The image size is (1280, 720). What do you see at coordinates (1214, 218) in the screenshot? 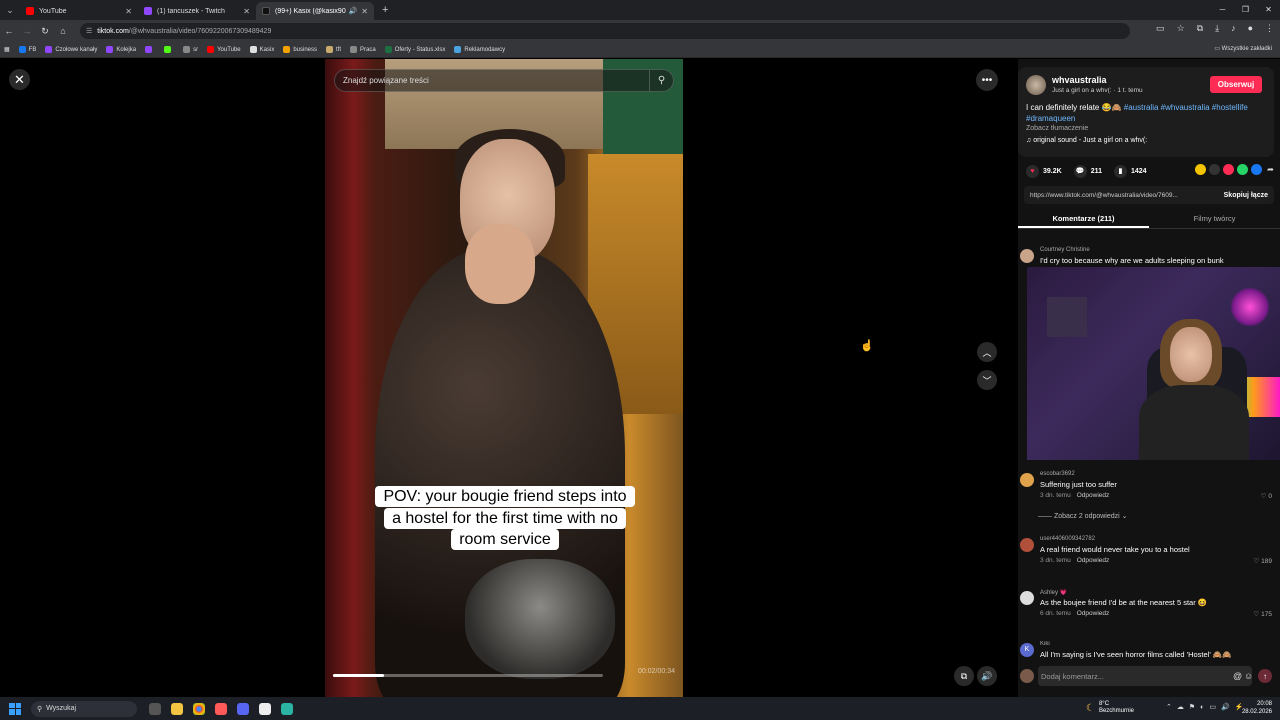
I see `tab-creator-videos: Filmy twórcy` at bounding box center [1214, 218].